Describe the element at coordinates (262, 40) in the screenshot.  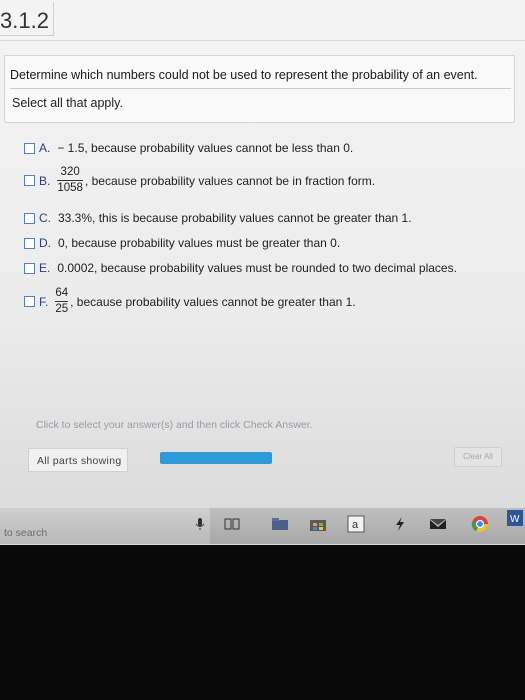
I see `header-divider` at that location.